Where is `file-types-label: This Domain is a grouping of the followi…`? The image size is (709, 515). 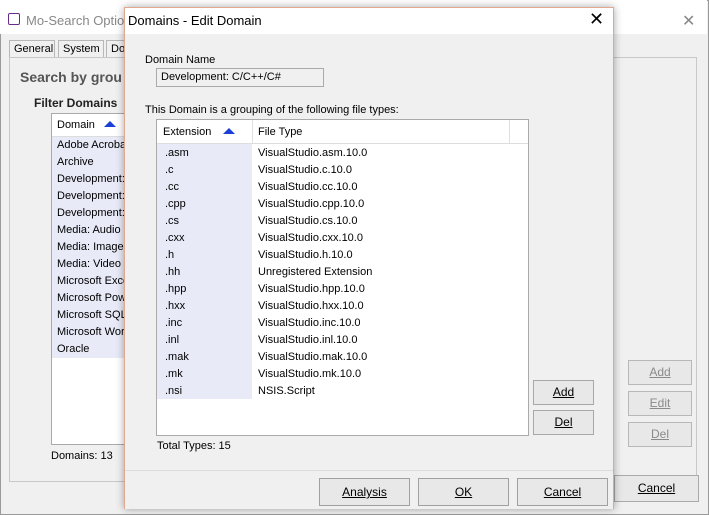 file-types-label: This Domain is a grouping of the followi… is located at coordinates (272, 110).